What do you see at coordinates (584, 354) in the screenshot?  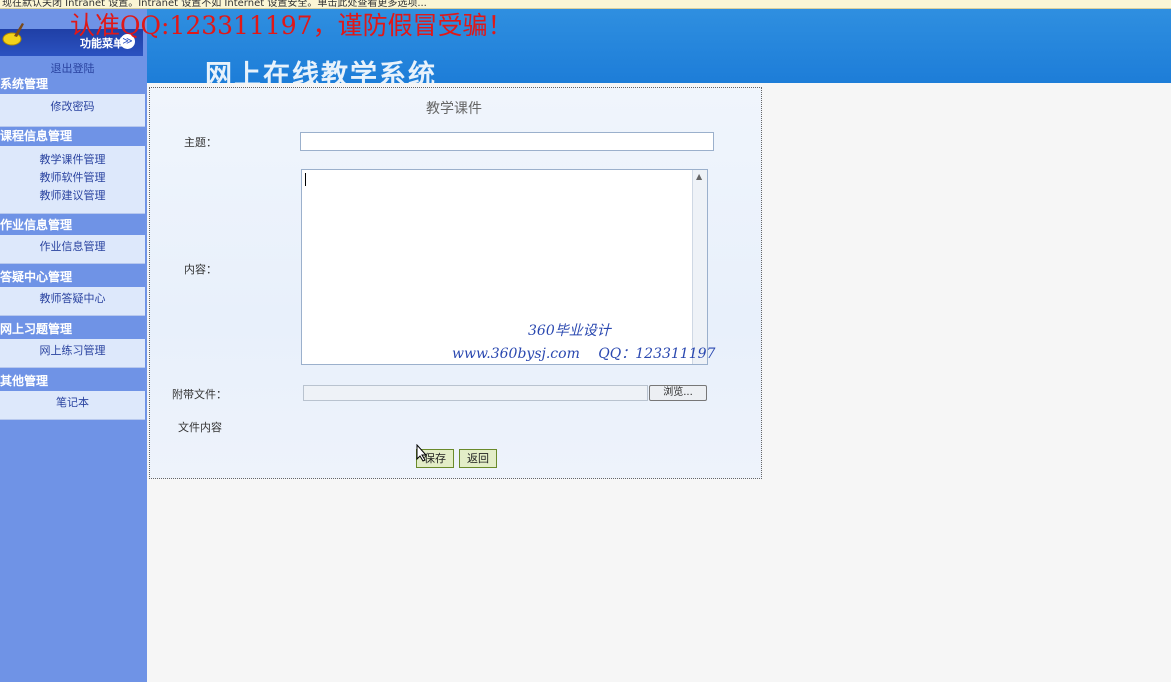 I see `watermark-contact: www.360bysj.com QQ：123311197` at bounding box center [584, 354].